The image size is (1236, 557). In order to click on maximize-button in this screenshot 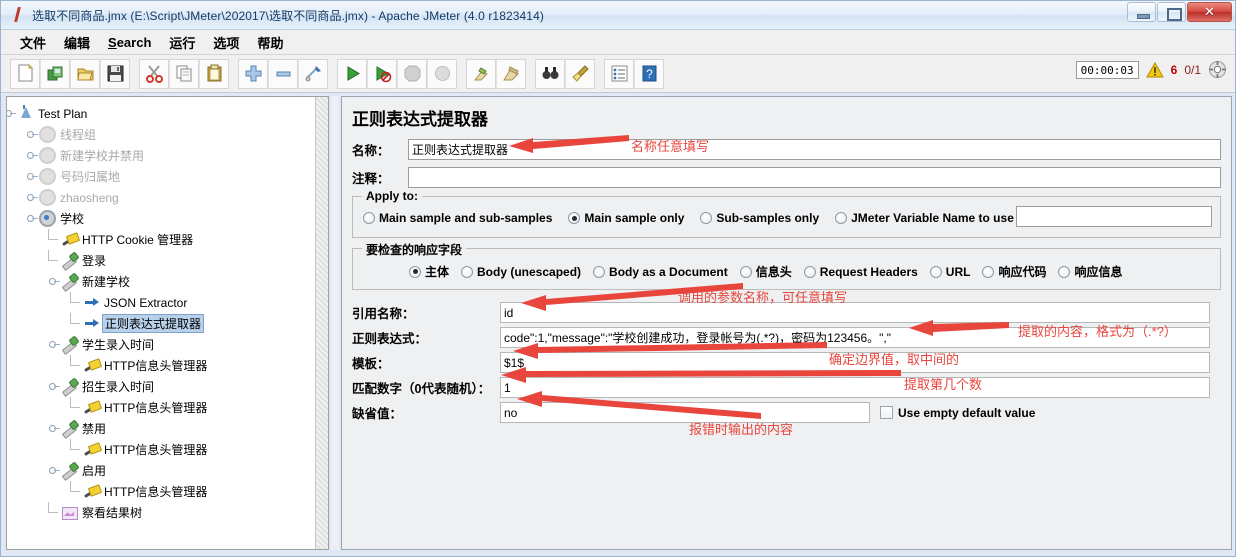, I will do `click(1171, 12)`.